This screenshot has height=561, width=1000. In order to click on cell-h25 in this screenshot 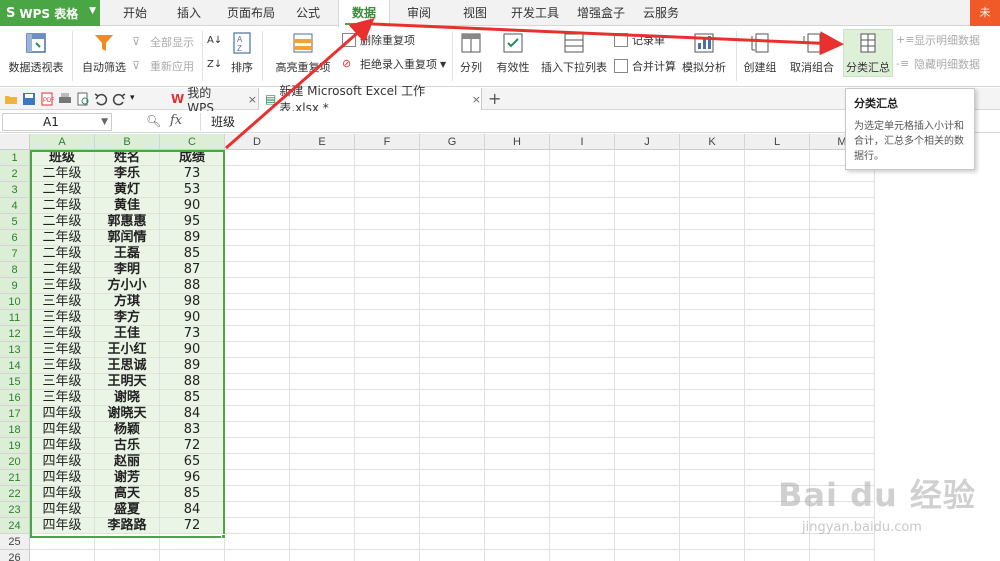, I will do `click(517, 542)`.